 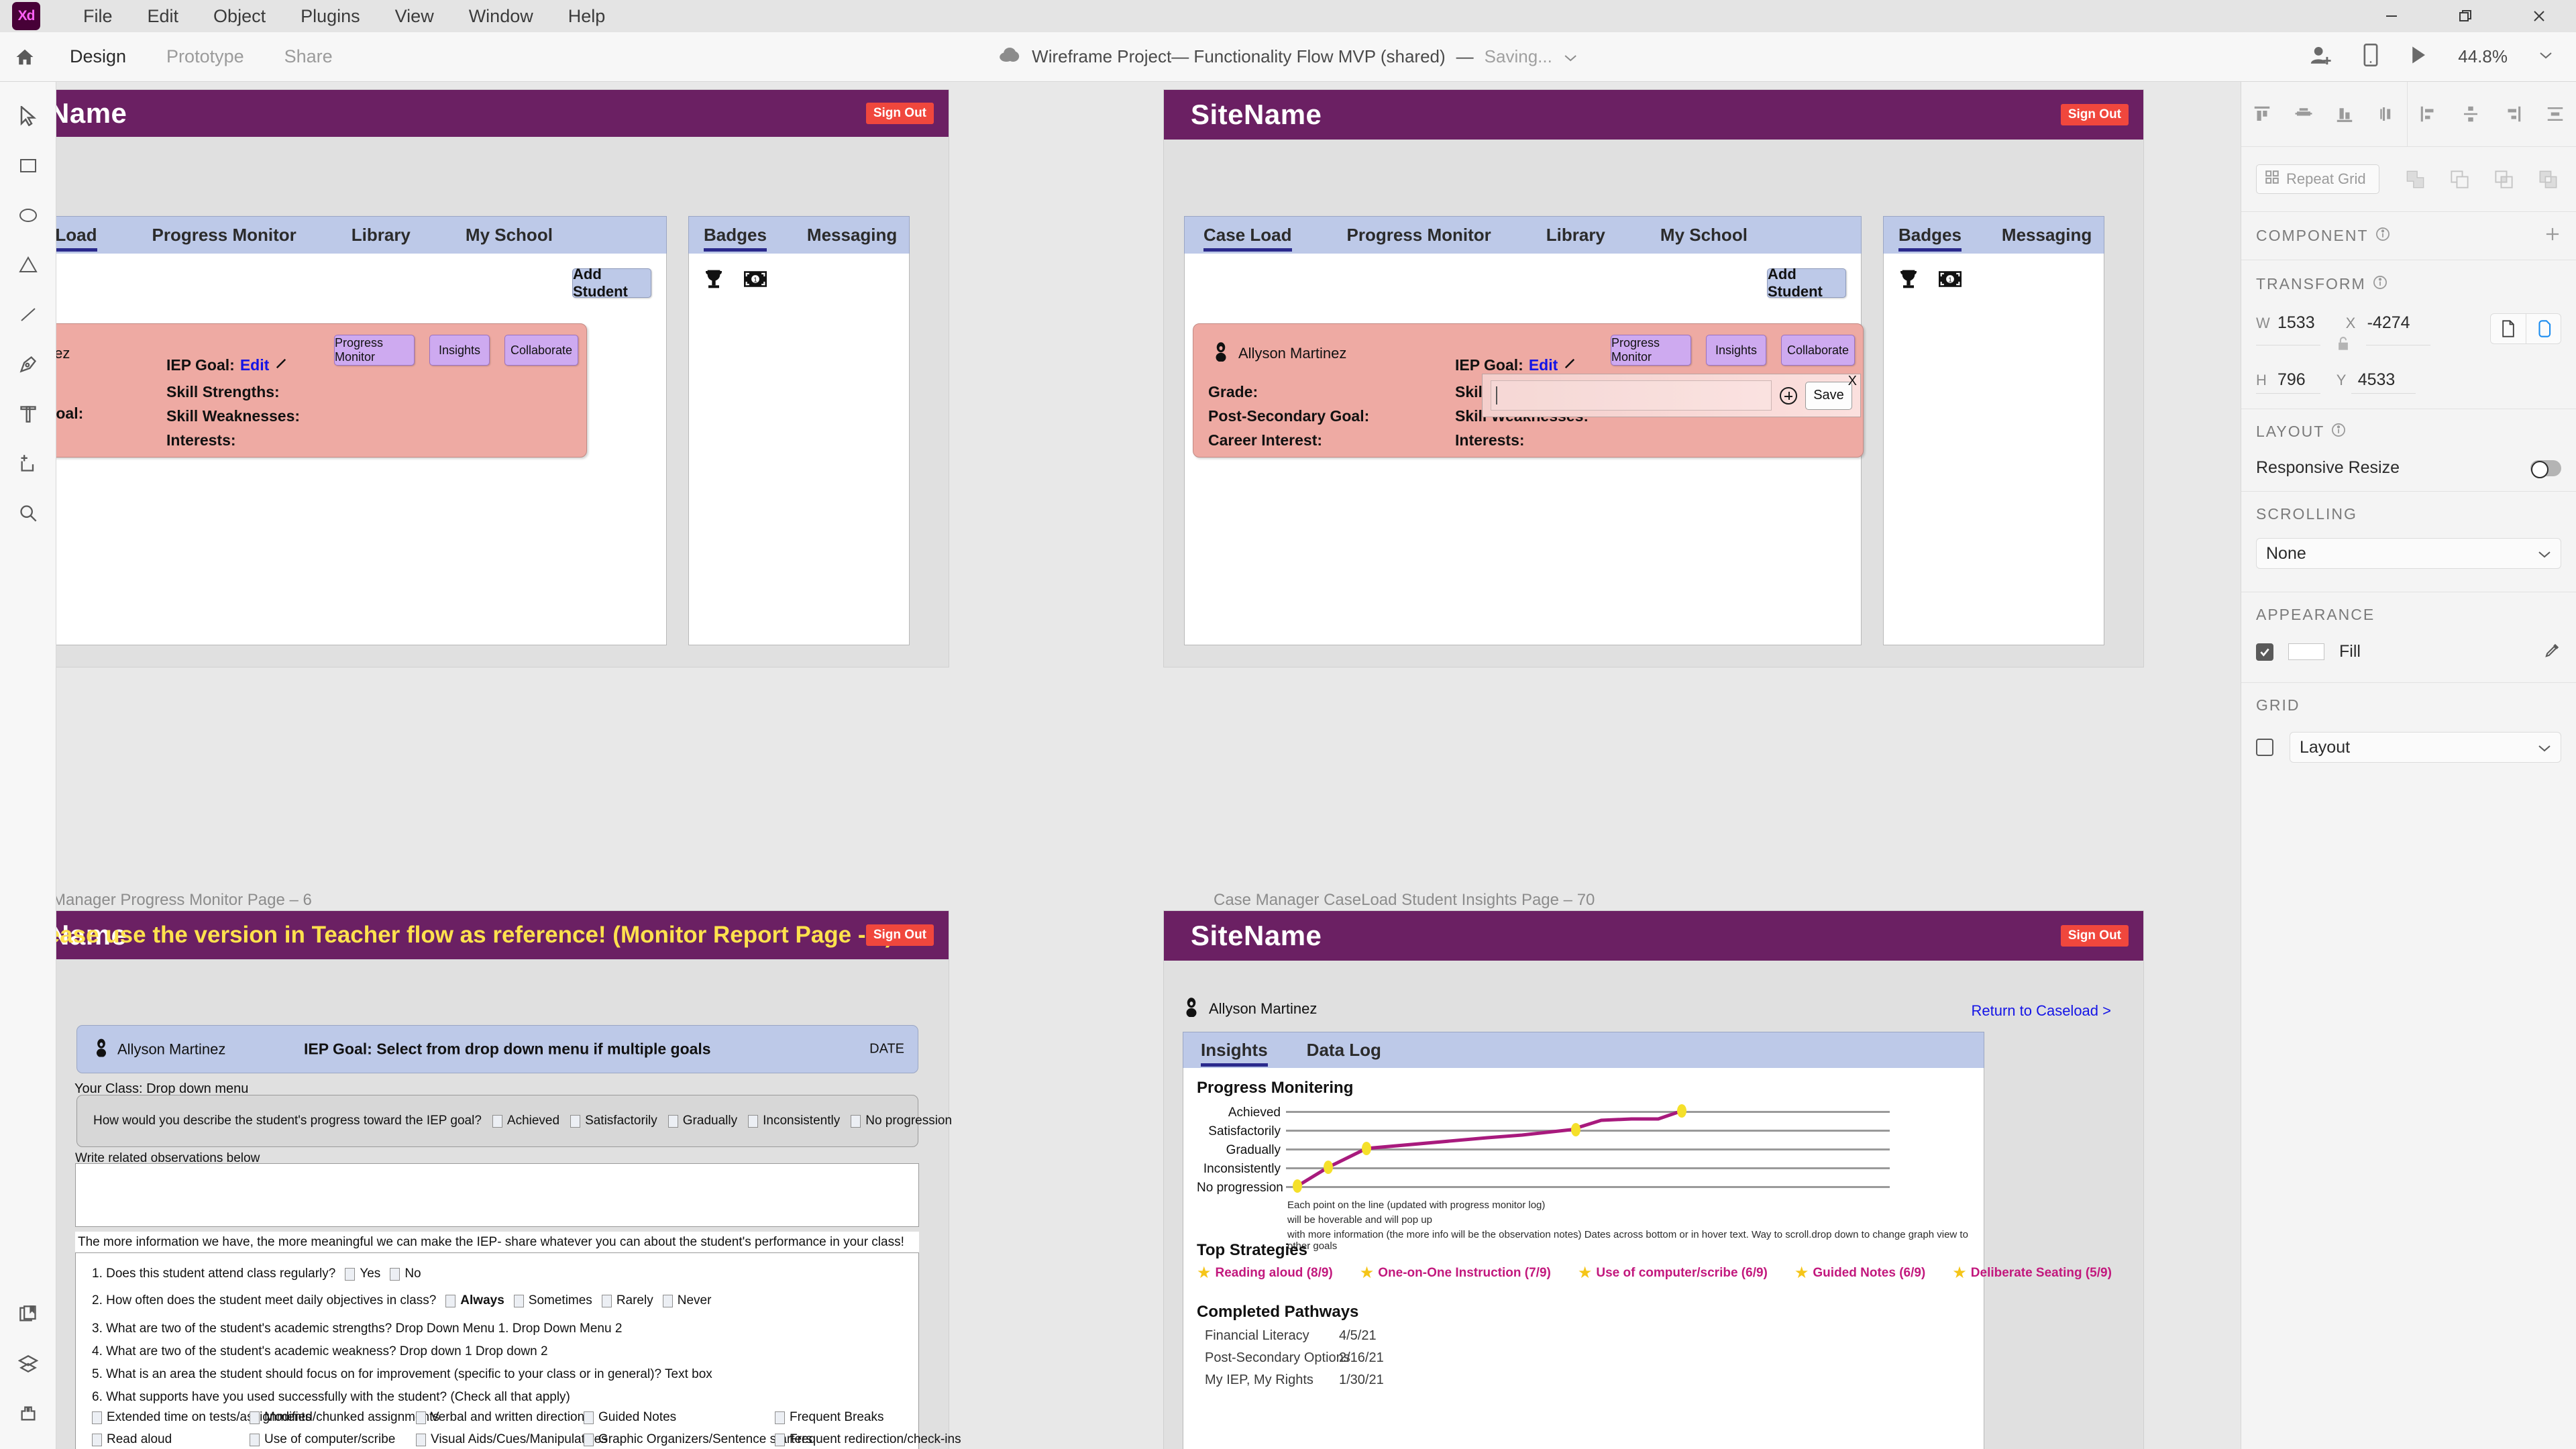 I want to click on distribute-vertical-icon, so click(x=2470, y=114).